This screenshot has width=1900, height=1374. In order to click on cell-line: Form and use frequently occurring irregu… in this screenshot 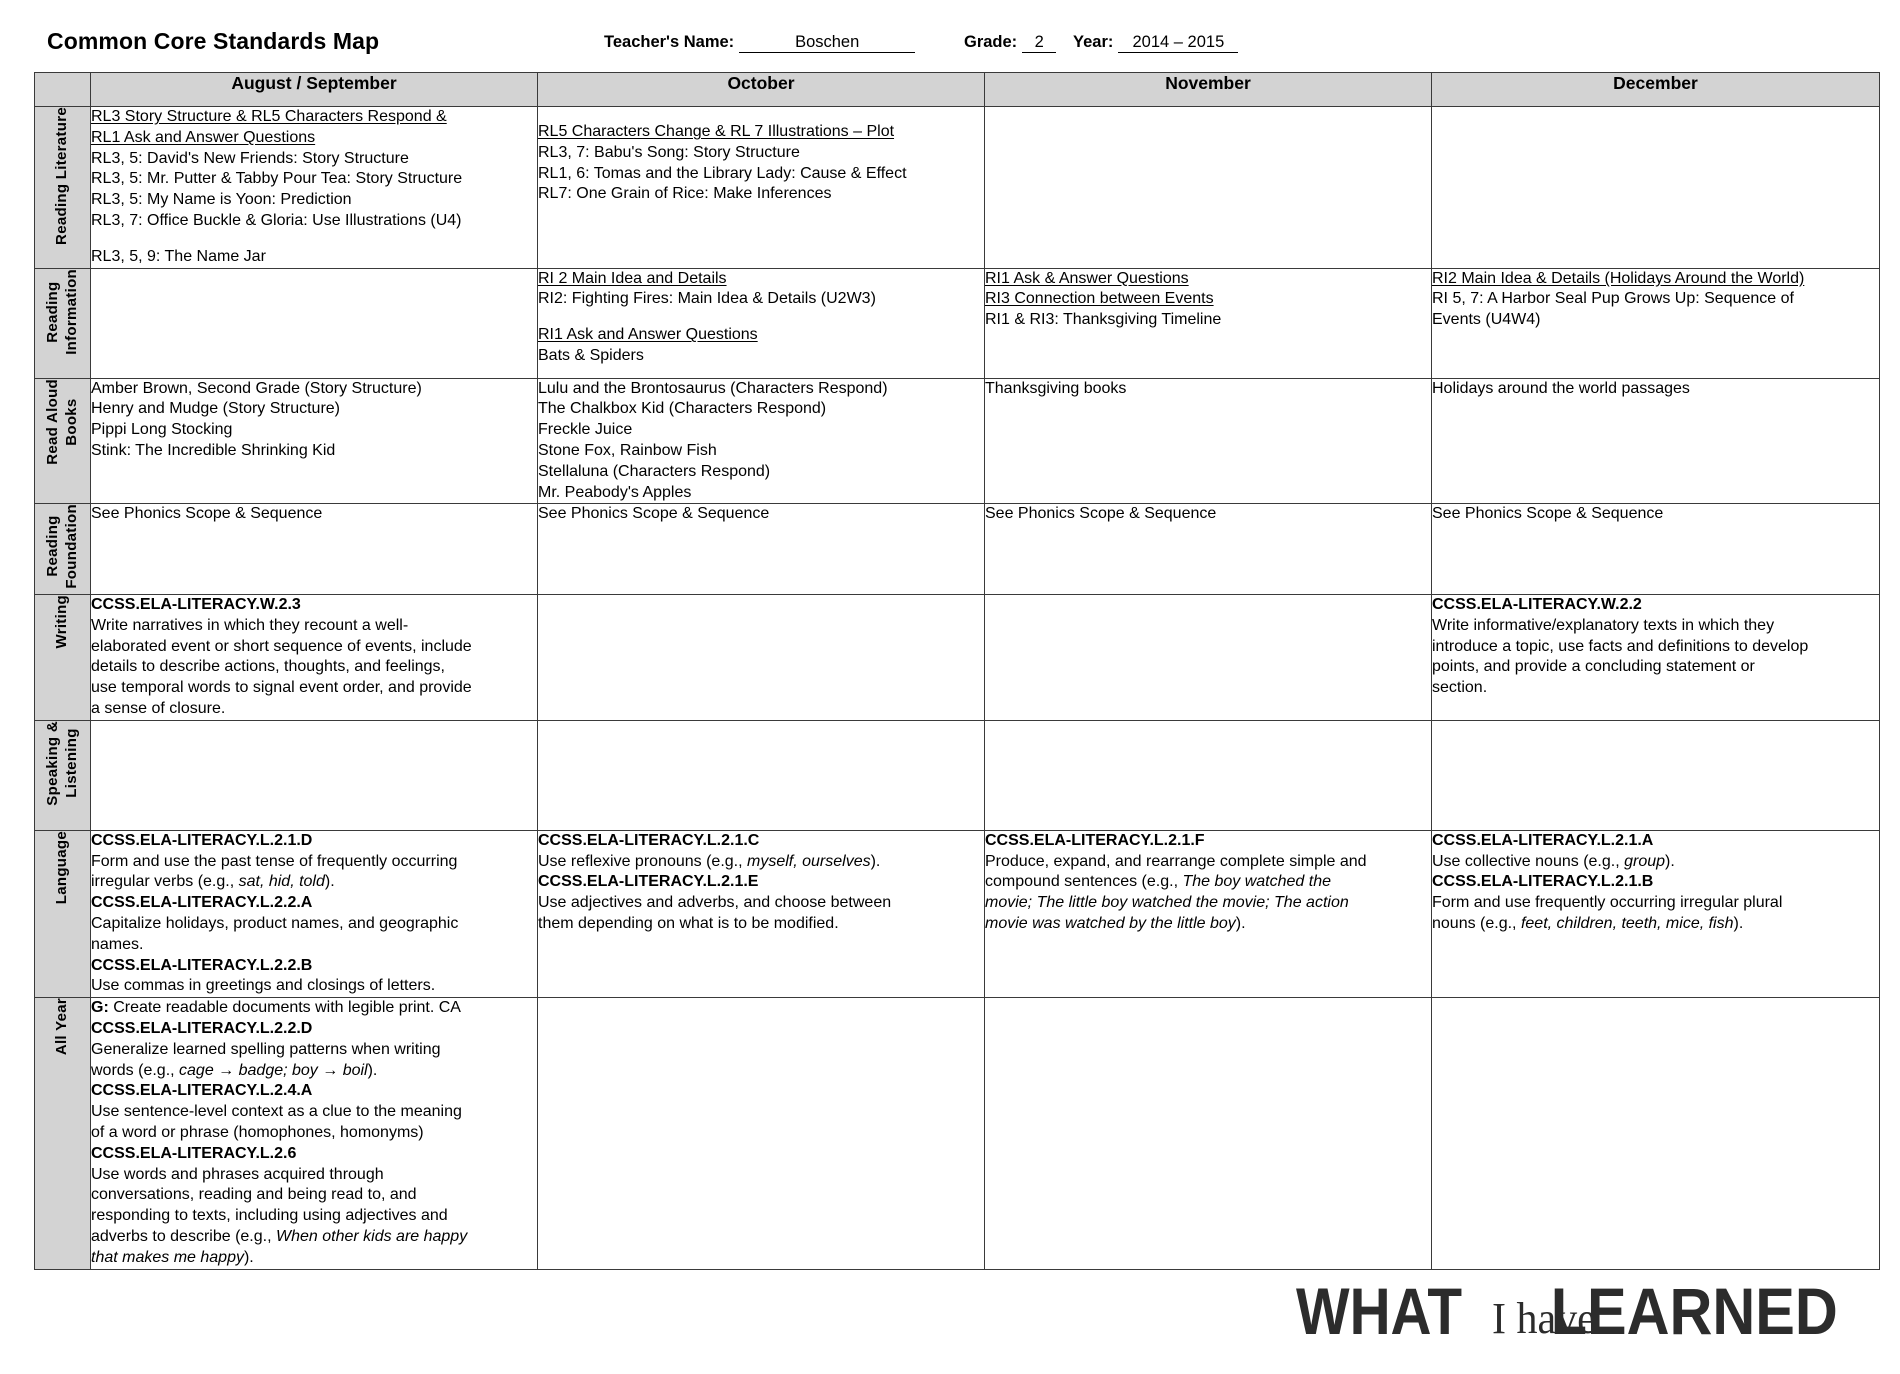, I will do `click(1607, 903)`.